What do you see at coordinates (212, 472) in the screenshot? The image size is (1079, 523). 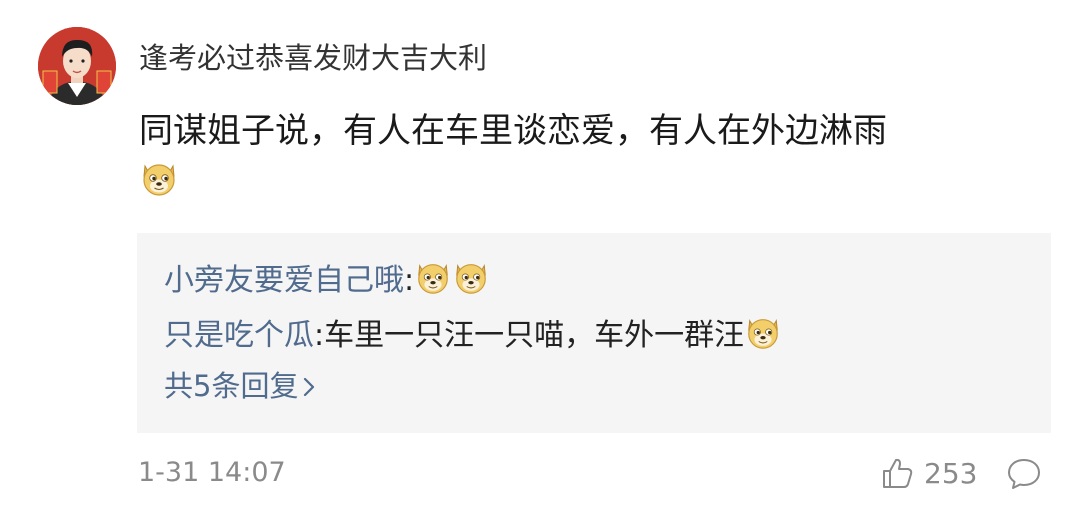 I see `comment-timestamp: 1-31 14:07` at bounding box center [212, 472].